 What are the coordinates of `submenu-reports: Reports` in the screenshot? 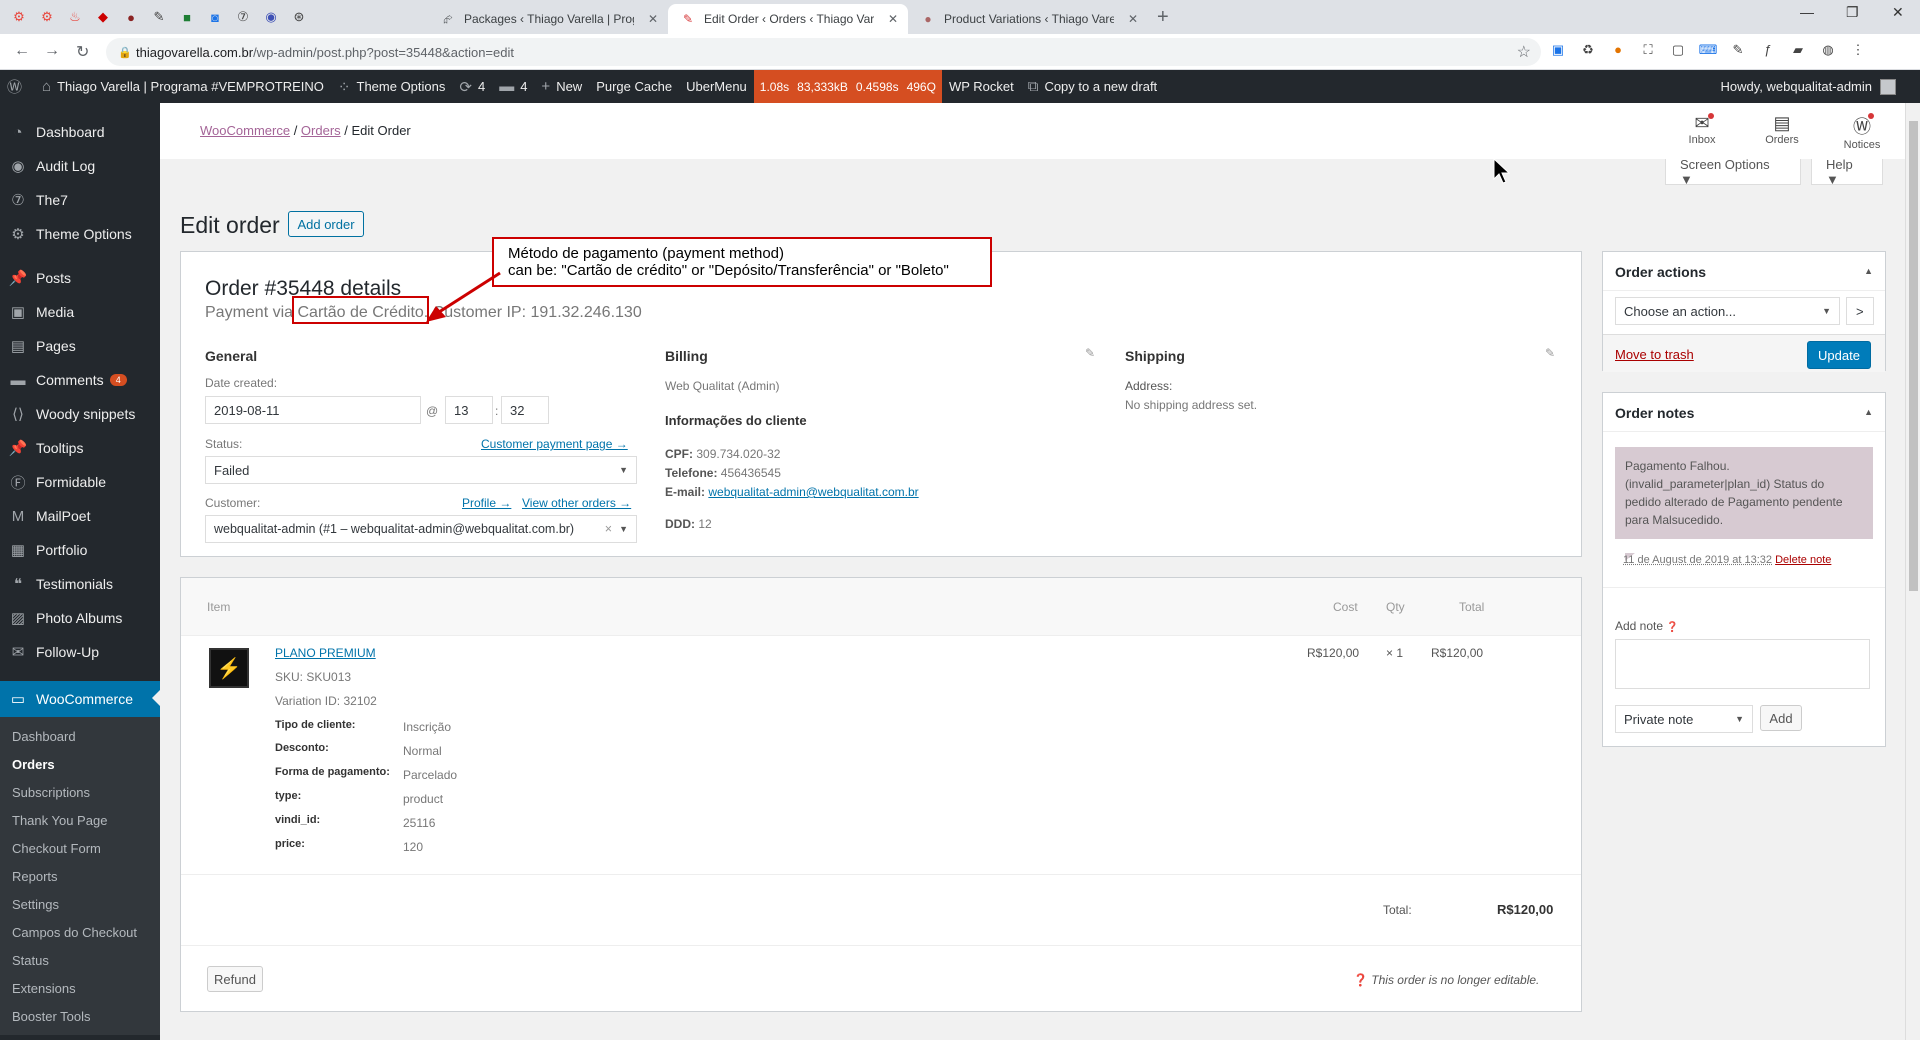 It's located at (35, 876).